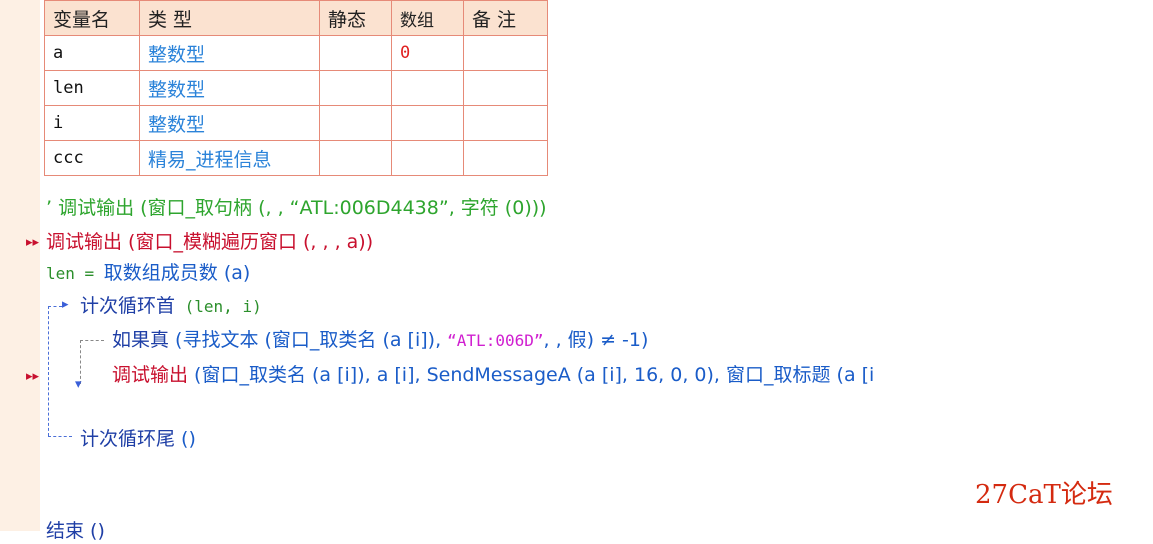  I want to click on loop-guide-bottom, so click(60, 436).